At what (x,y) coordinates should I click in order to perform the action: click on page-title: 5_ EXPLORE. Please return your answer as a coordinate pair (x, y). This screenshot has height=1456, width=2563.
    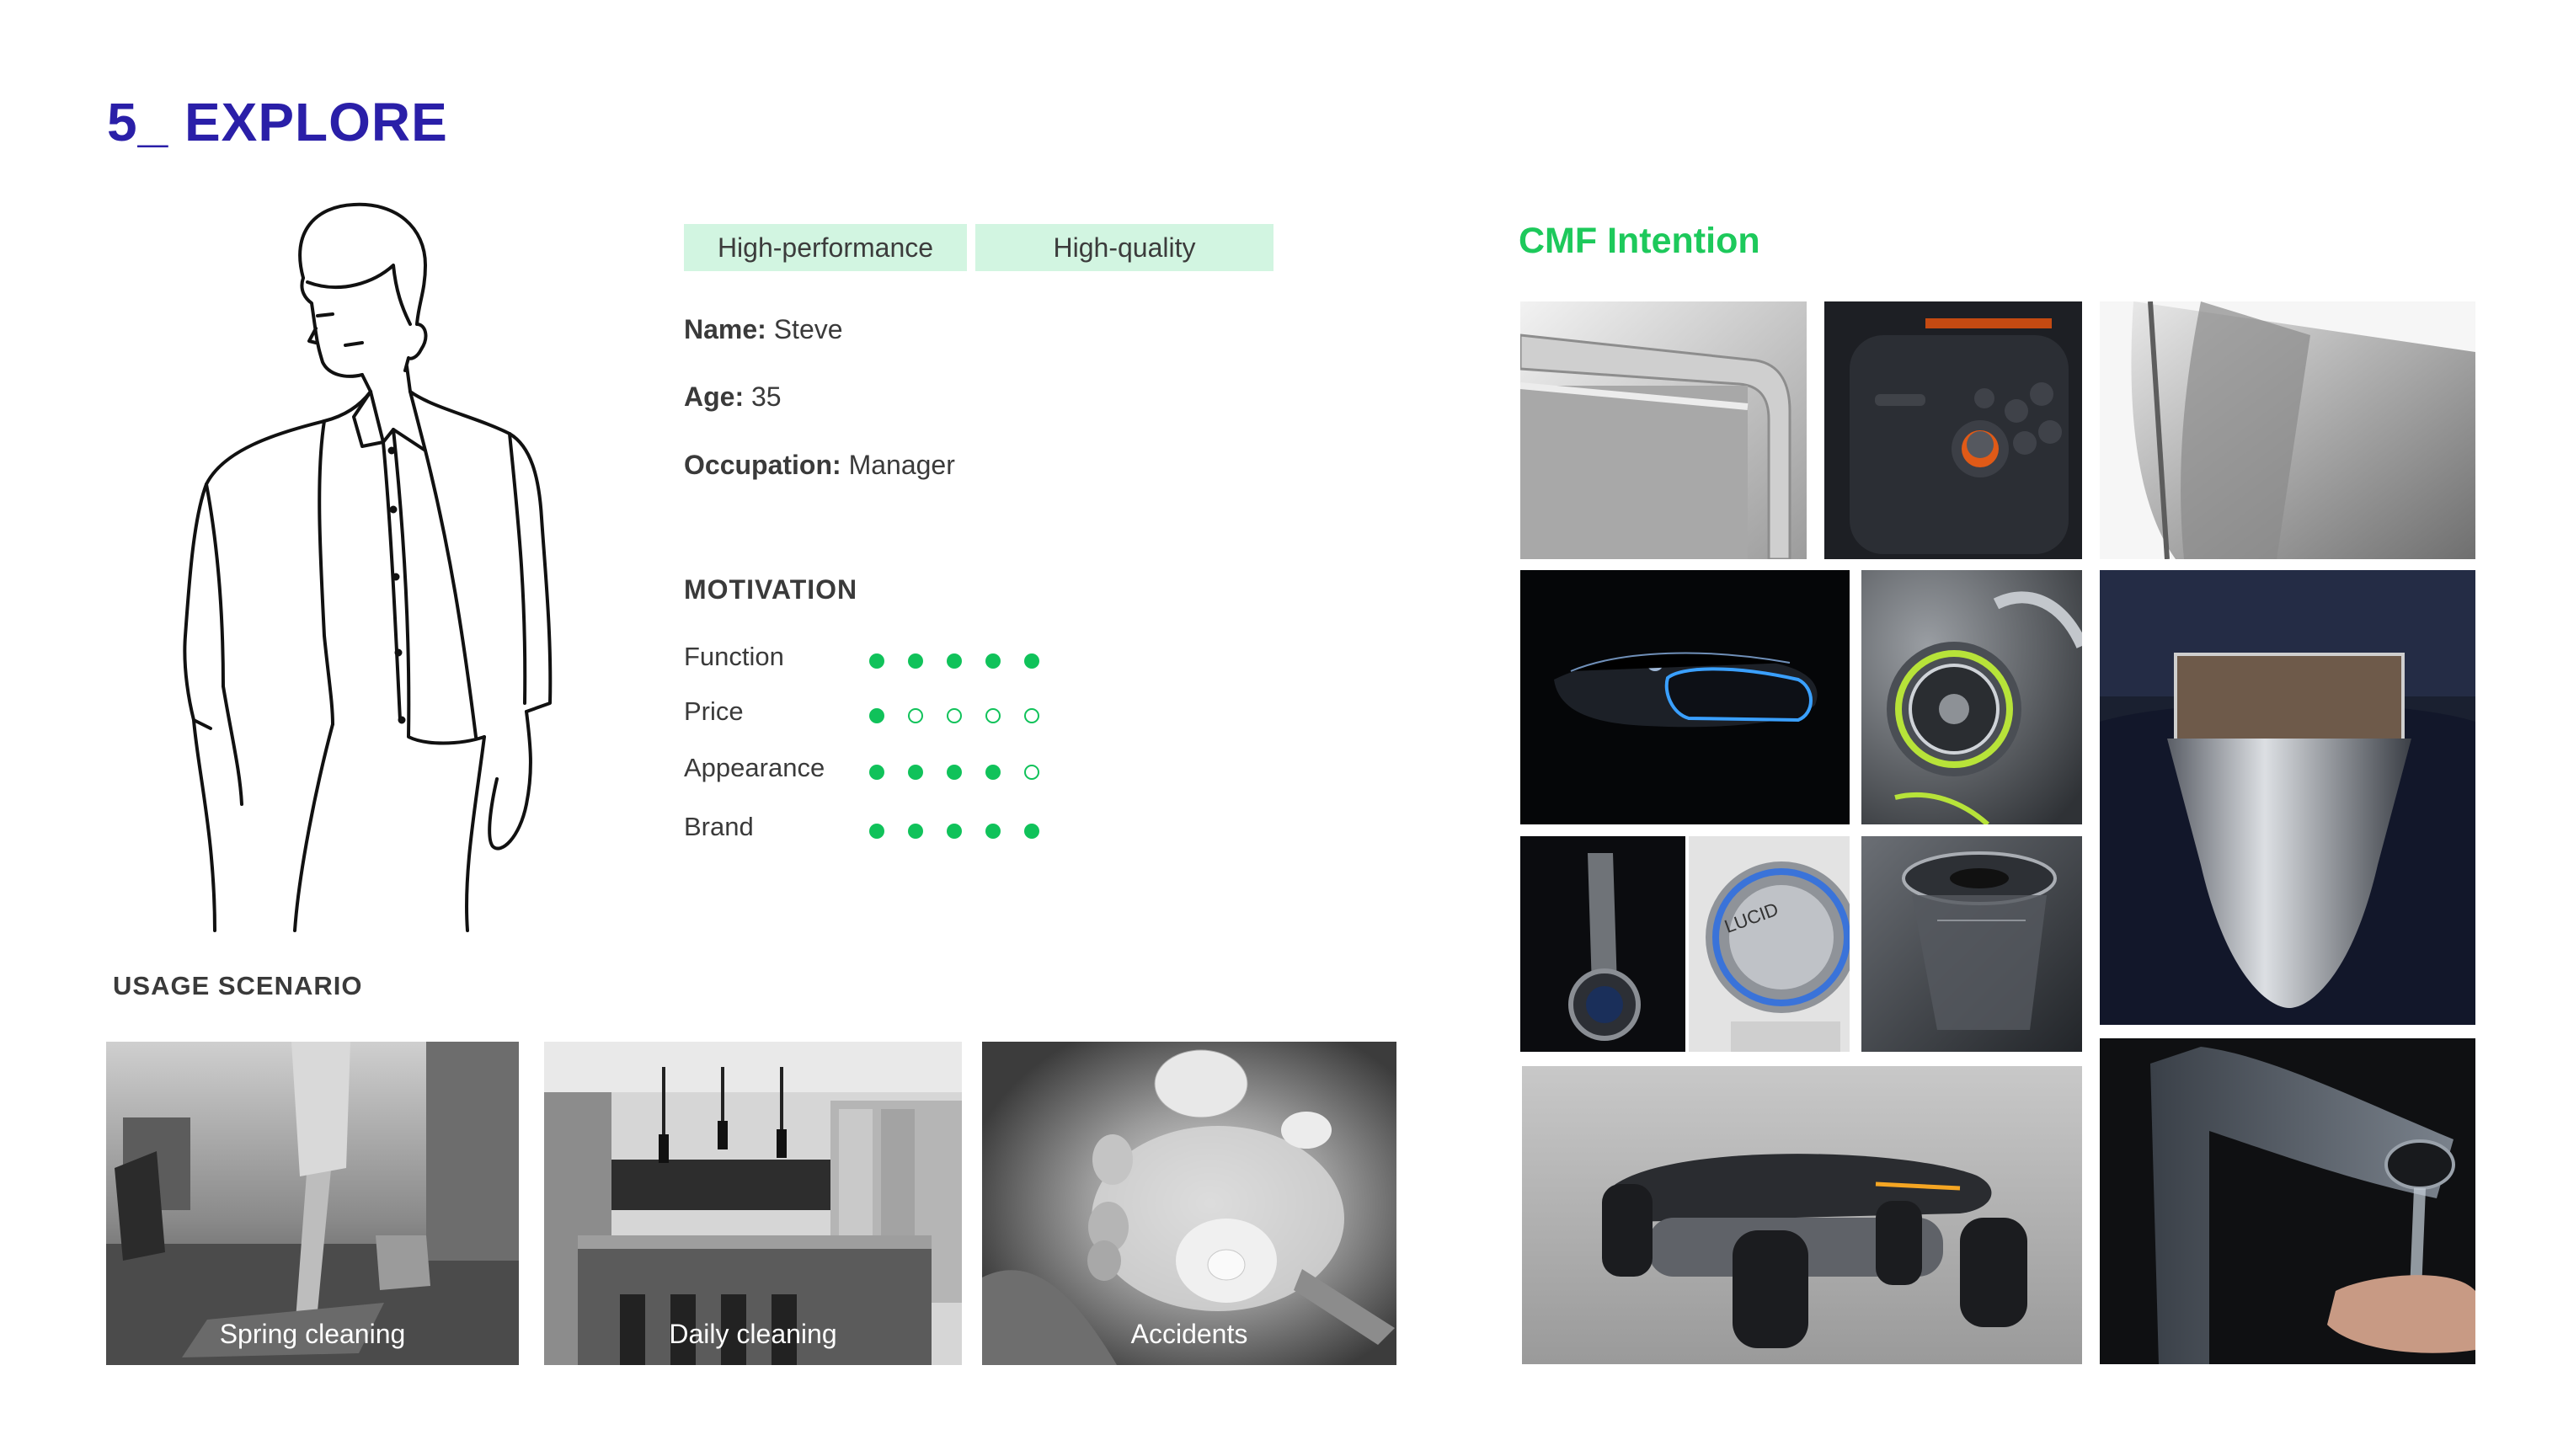
    Looking at the image, I should click on (277, 122).